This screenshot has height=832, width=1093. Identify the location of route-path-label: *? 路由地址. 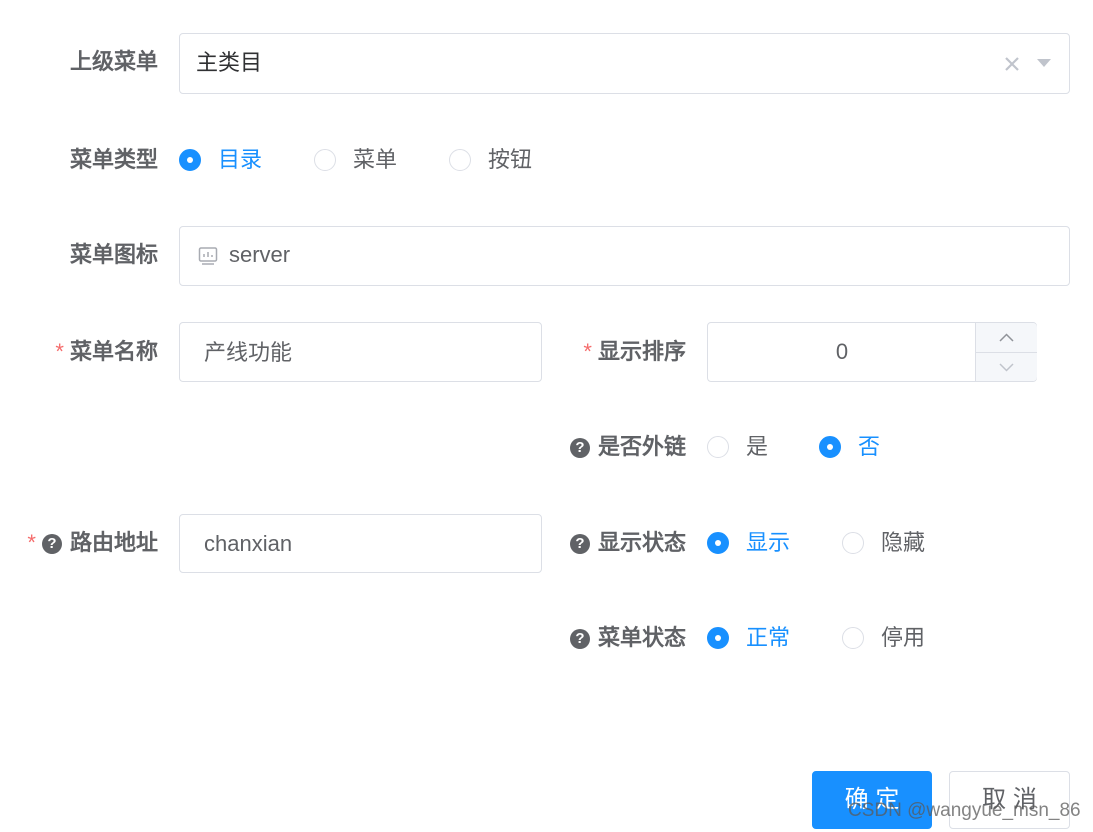
(92, 543).